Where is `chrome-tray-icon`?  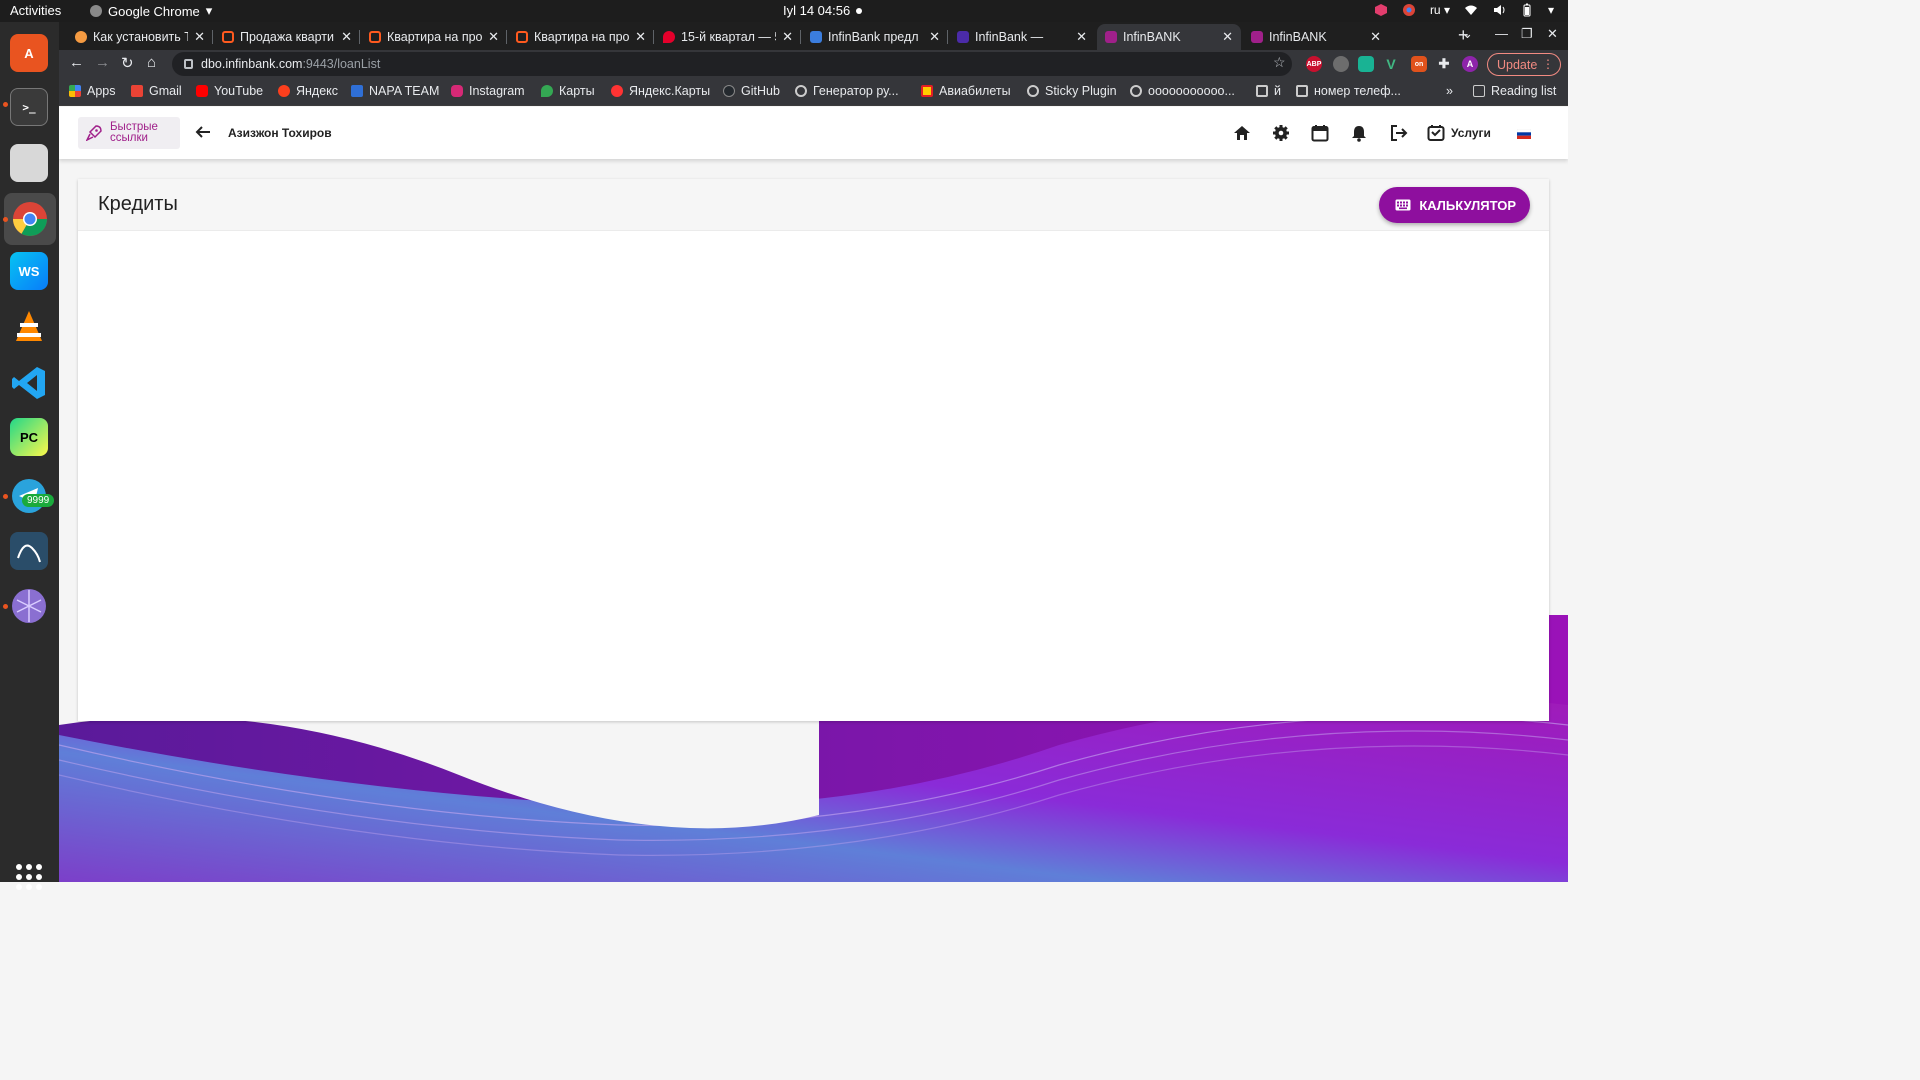 chrome-tray-icon is located at coordinates (1409, 10).